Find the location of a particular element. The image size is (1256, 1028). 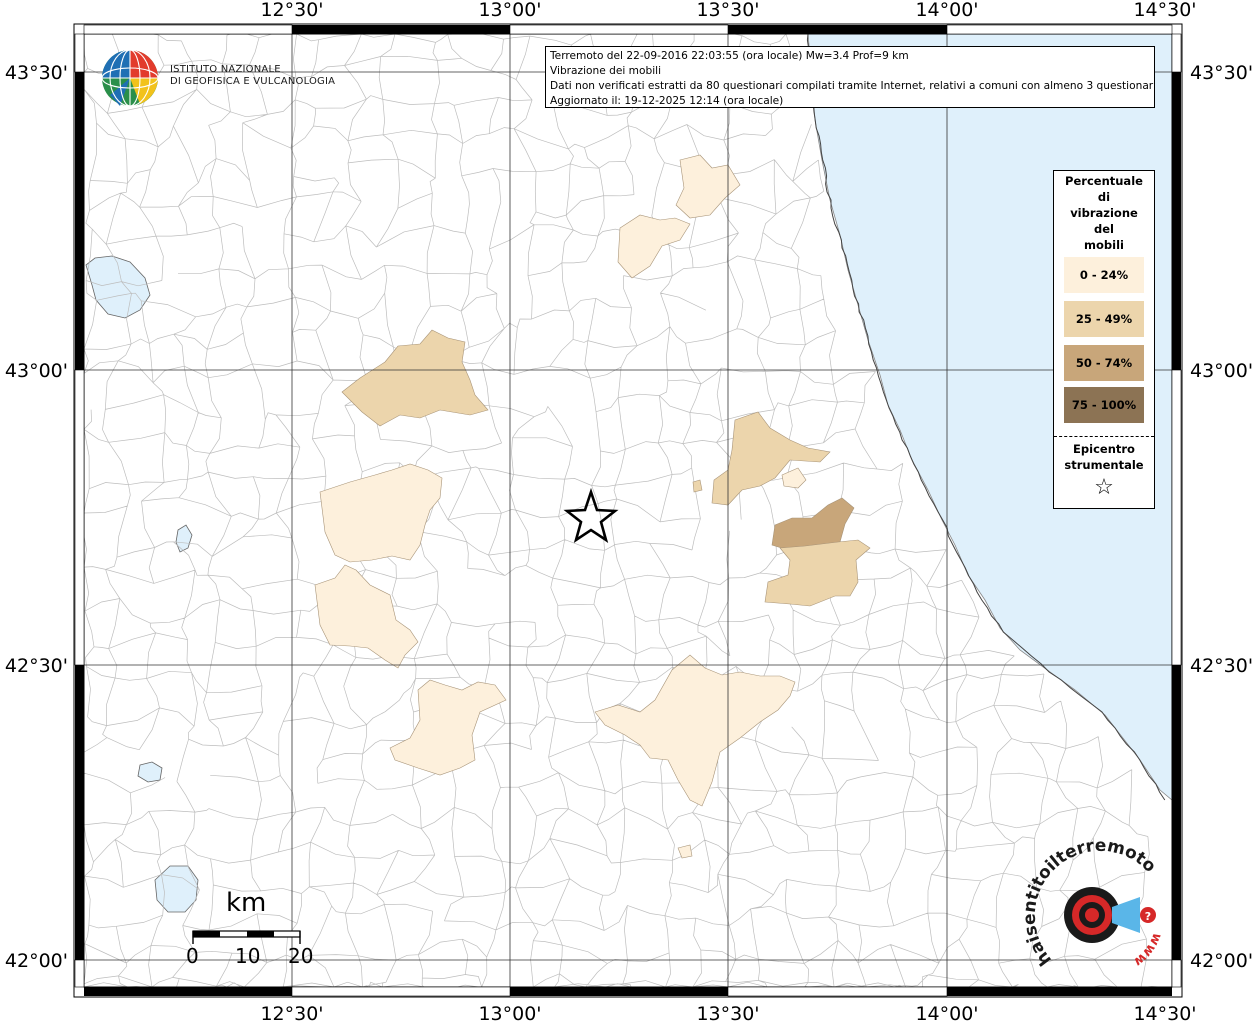

legend-class-label: 0 - 24% is located at coordinates (1104, 275).